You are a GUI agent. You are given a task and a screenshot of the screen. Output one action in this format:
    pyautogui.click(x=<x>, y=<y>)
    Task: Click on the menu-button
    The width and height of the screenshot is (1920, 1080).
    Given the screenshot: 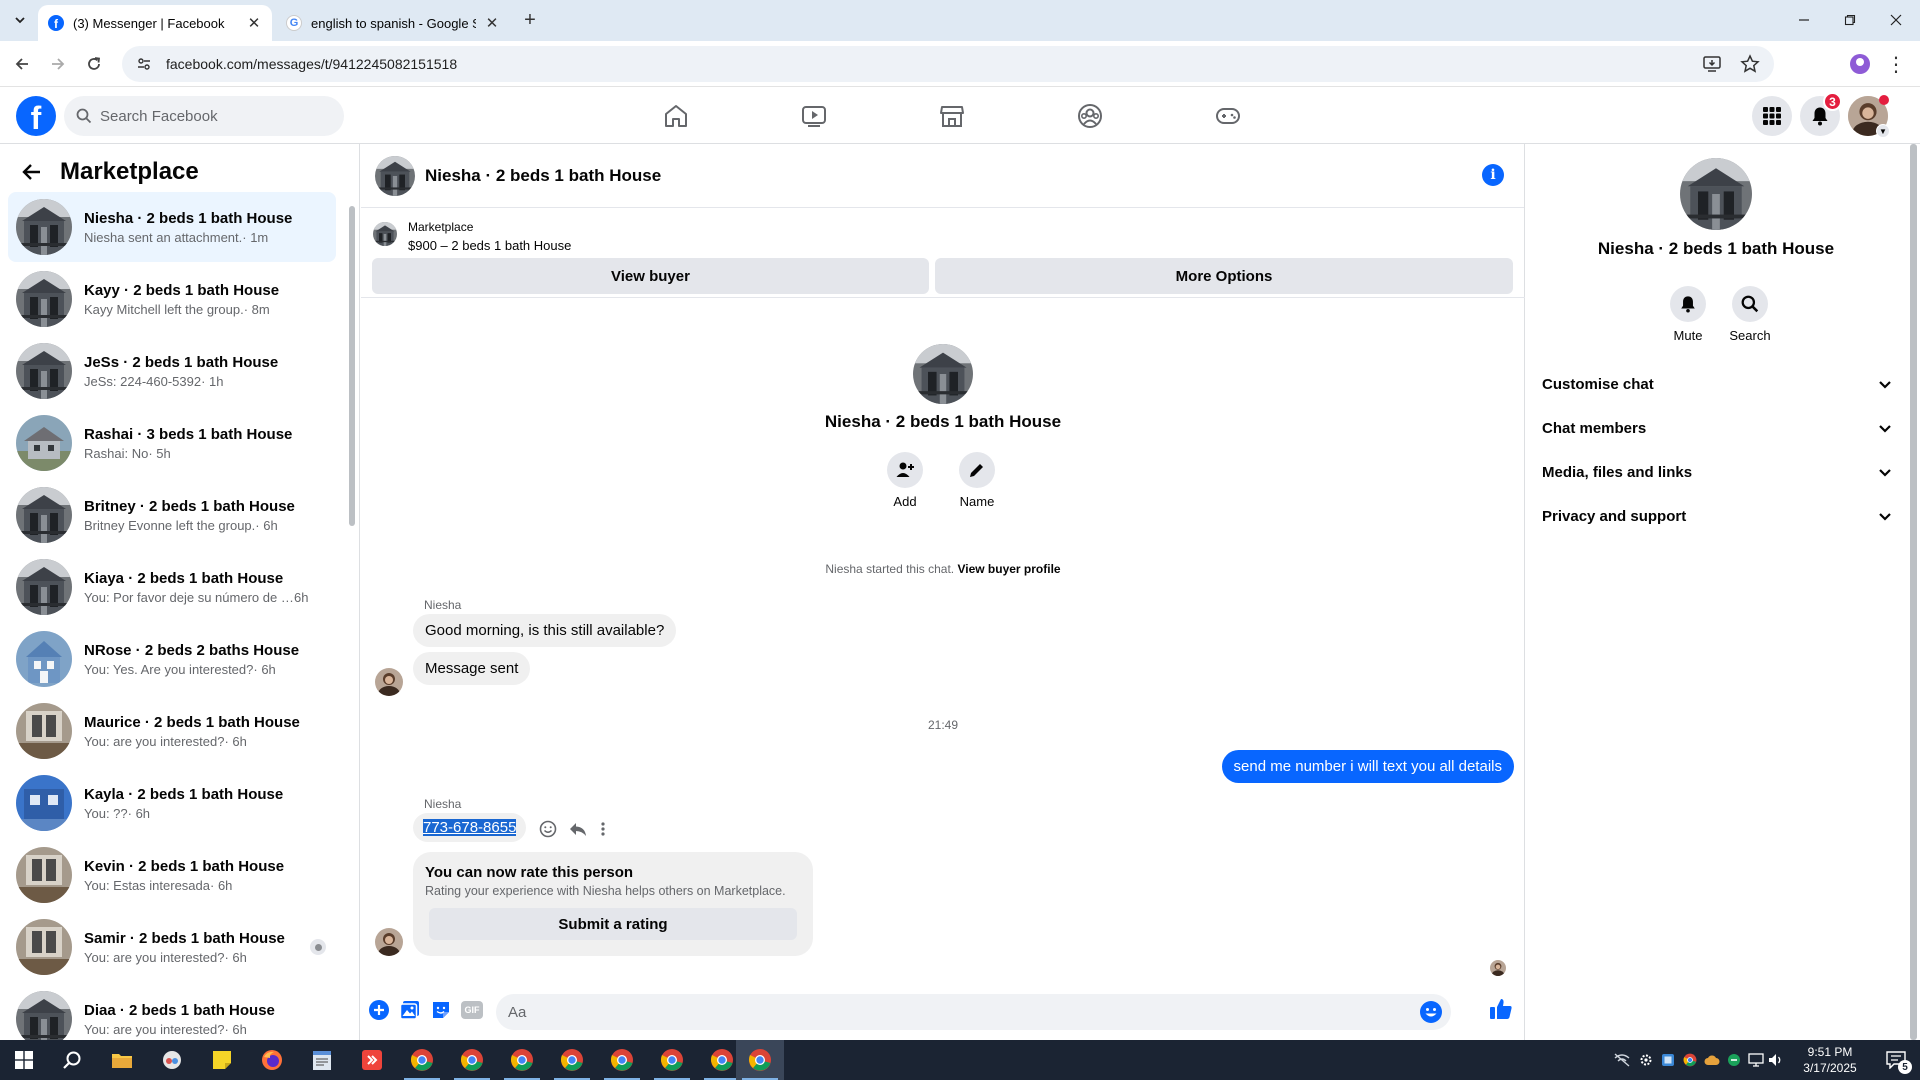 What is the action you would take?
    pyautogui.click(x=1772, y=116)
    